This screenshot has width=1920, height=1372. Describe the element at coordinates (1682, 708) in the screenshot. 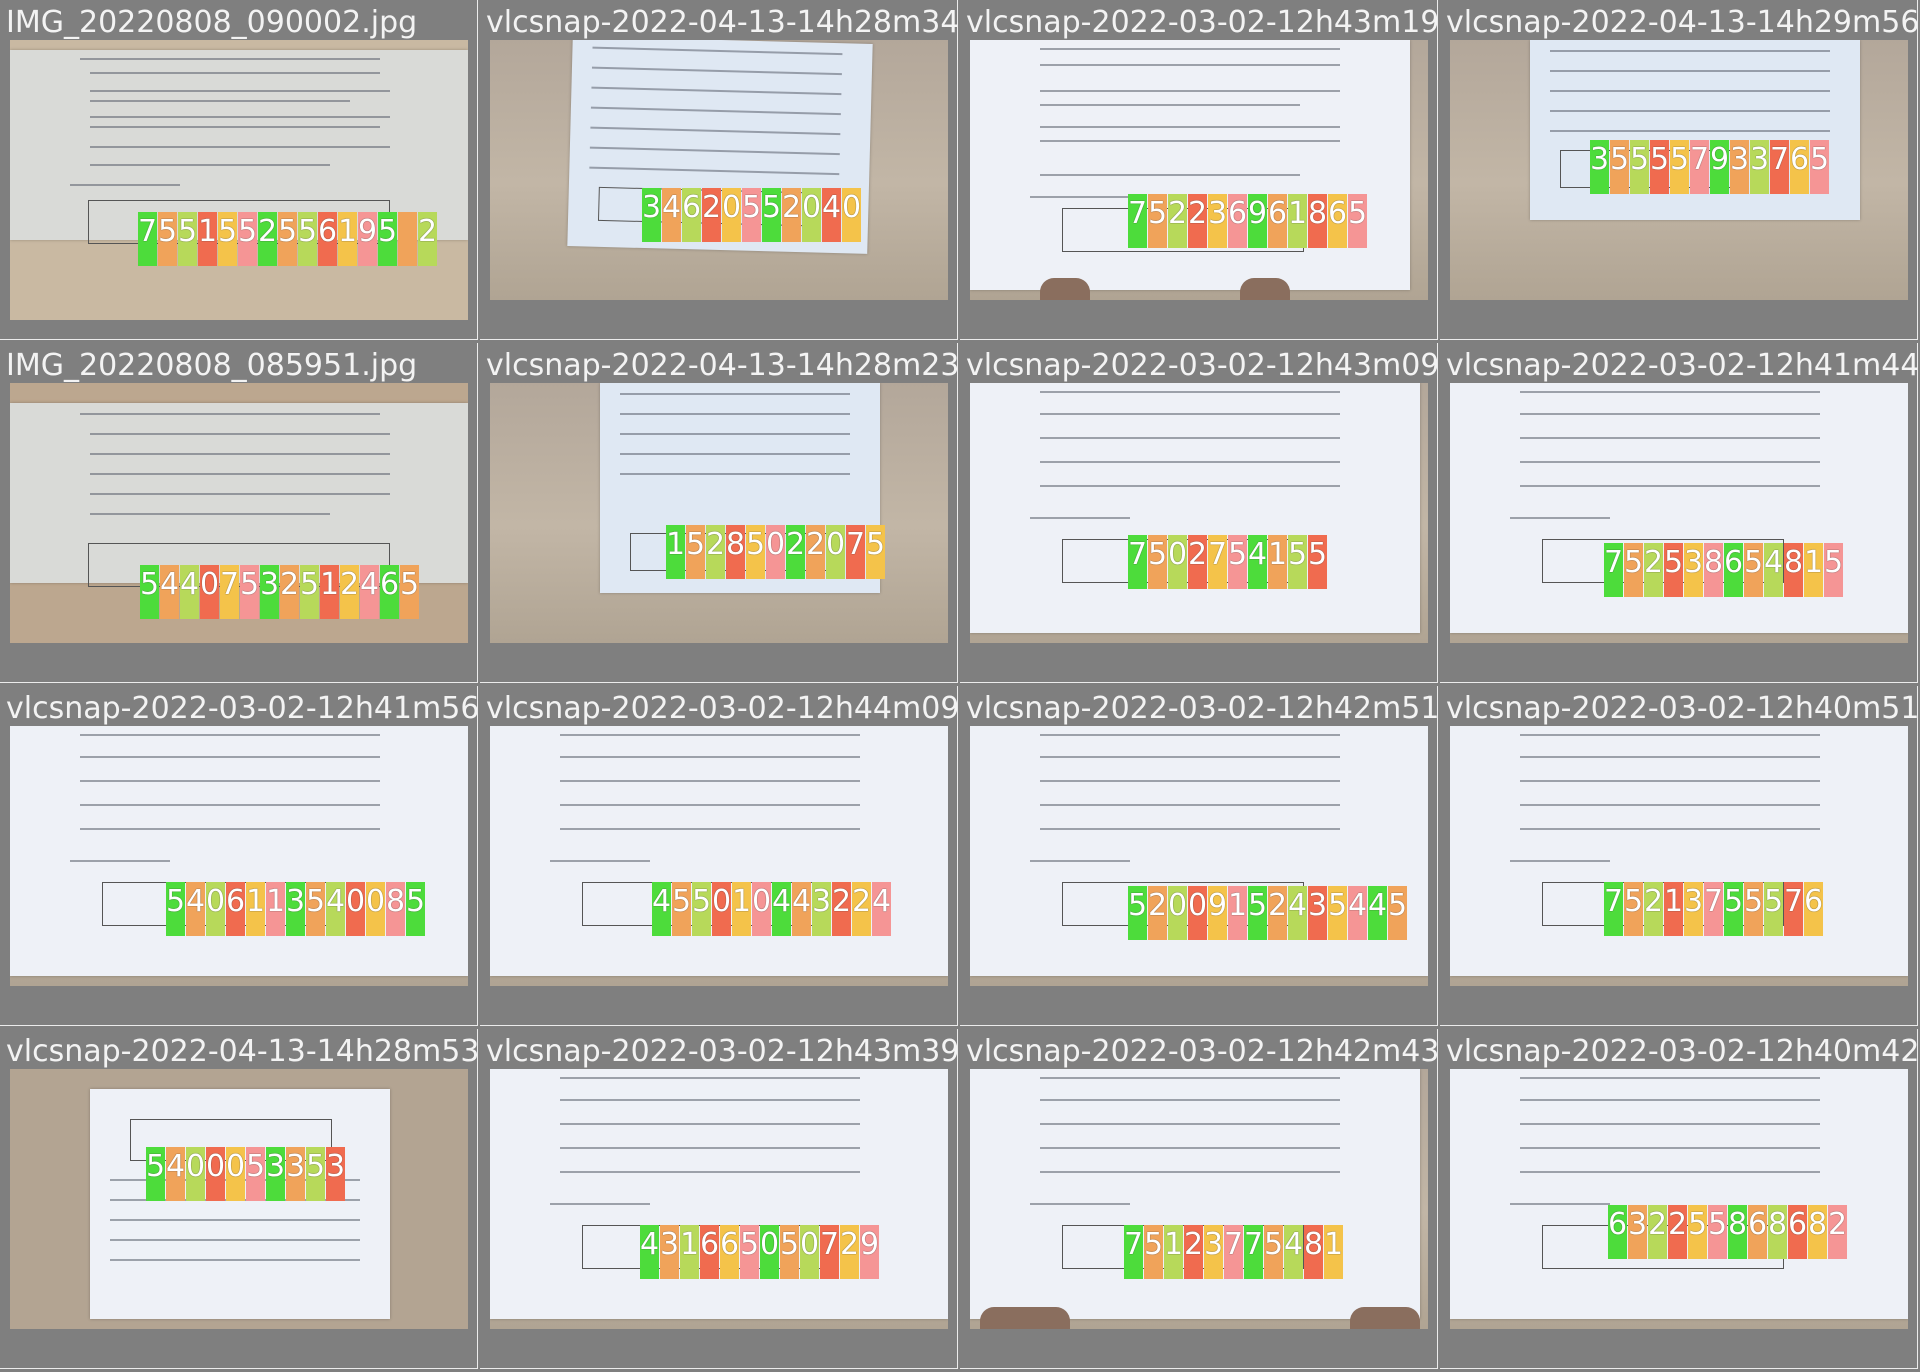

I see `tile-title: vlcsnap-2022-03-02-12h40m51s8` at that location.